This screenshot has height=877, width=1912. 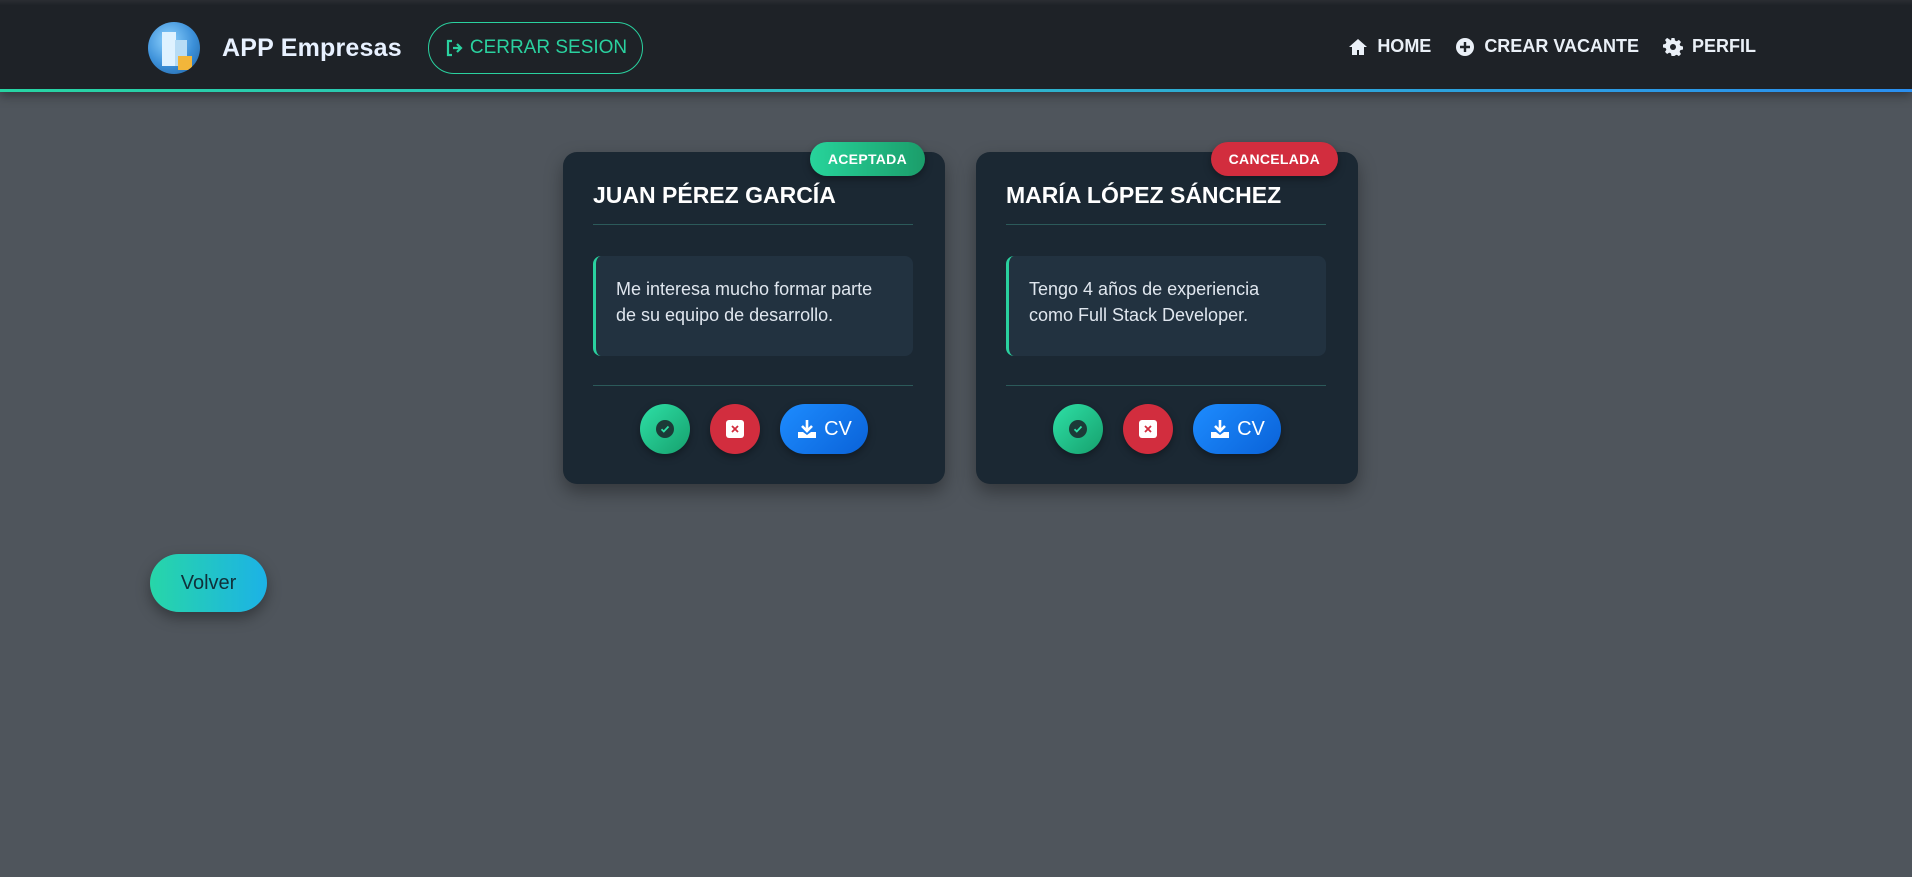 I want to click on logout-button: CERRAR SESION, so click(x=535, y=48).